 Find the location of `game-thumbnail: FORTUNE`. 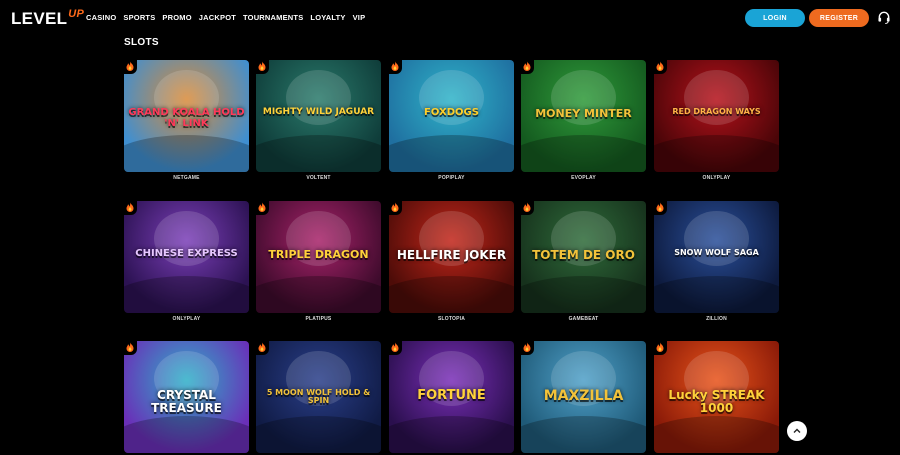

game-thumbnail: FORTUNE is located at coordinates (451, 397).